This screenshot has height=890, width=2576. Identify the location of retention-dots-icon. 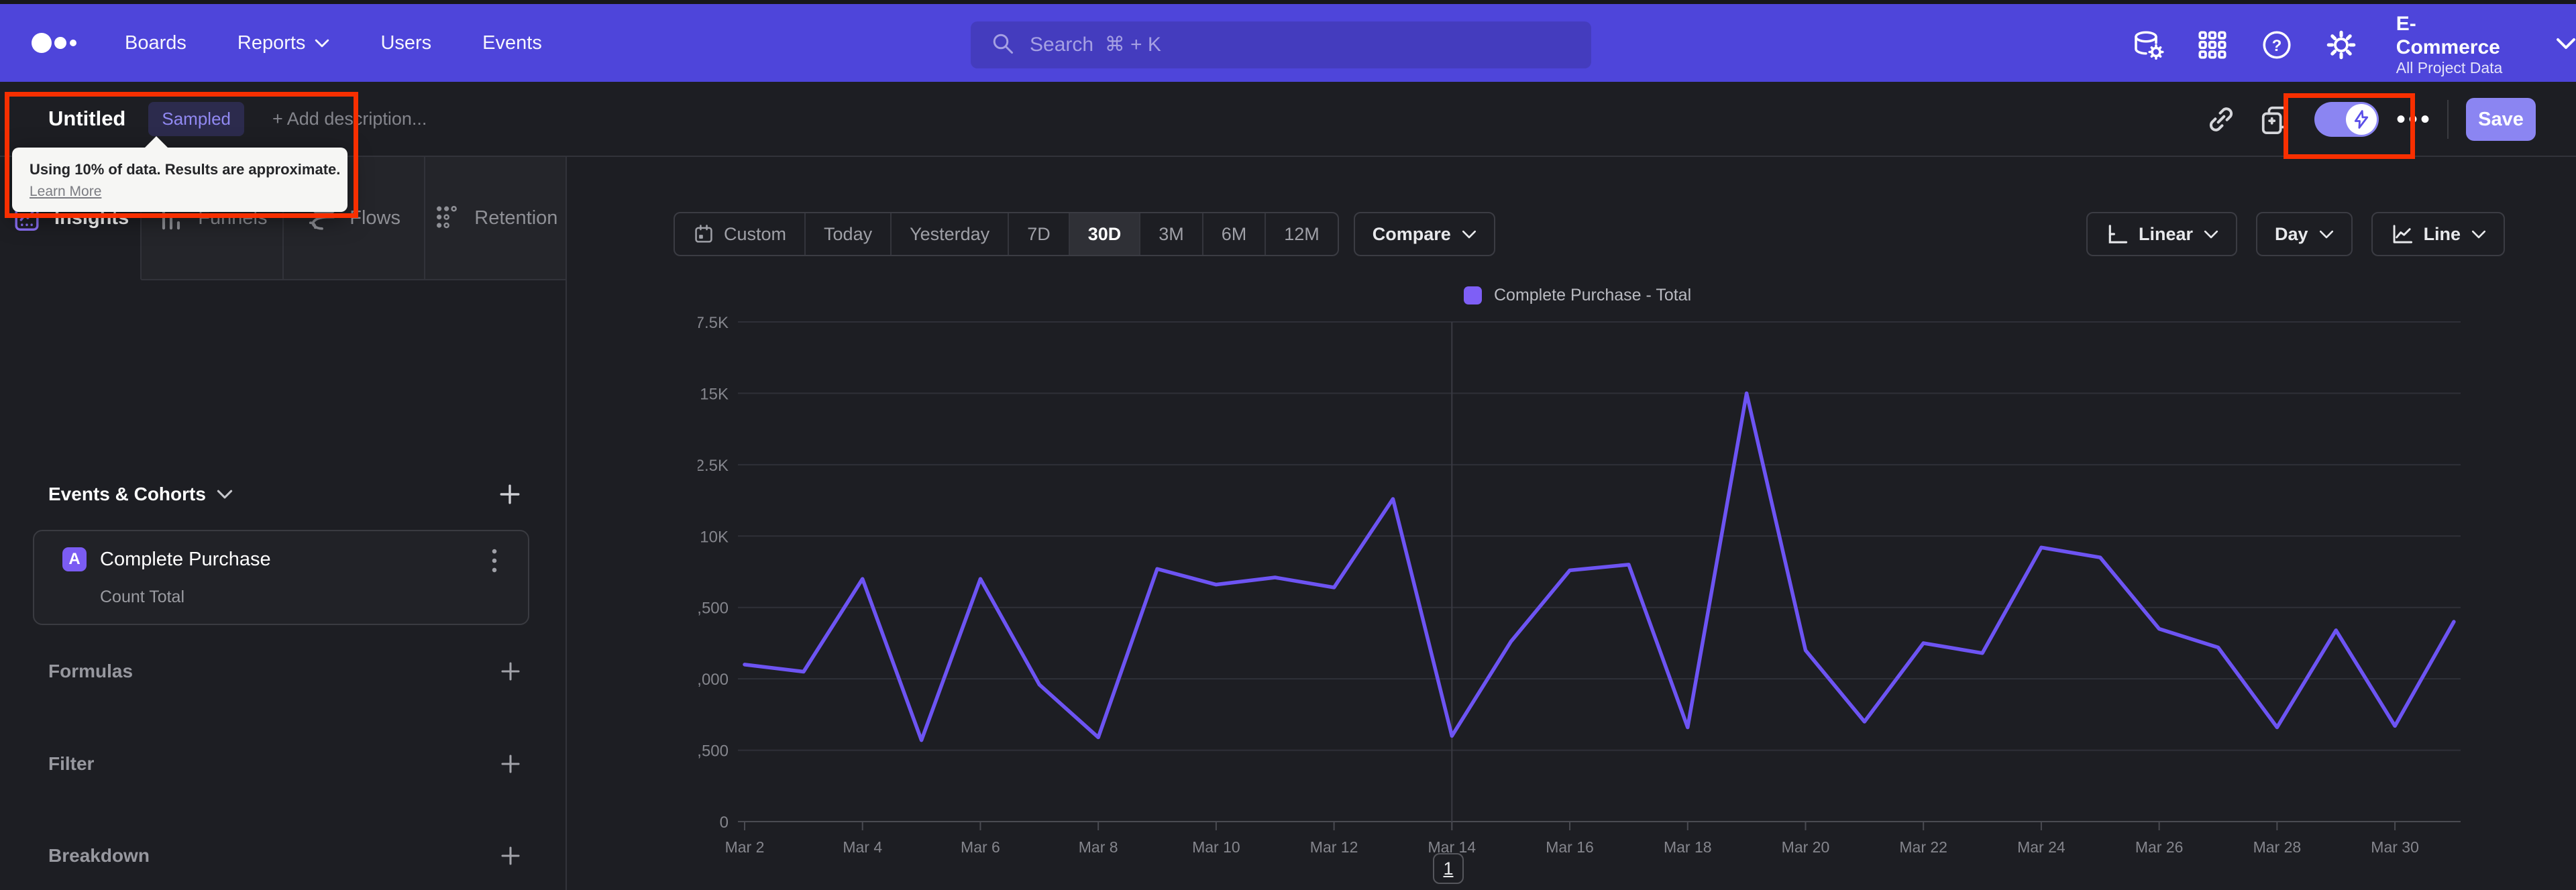
(447, 217).